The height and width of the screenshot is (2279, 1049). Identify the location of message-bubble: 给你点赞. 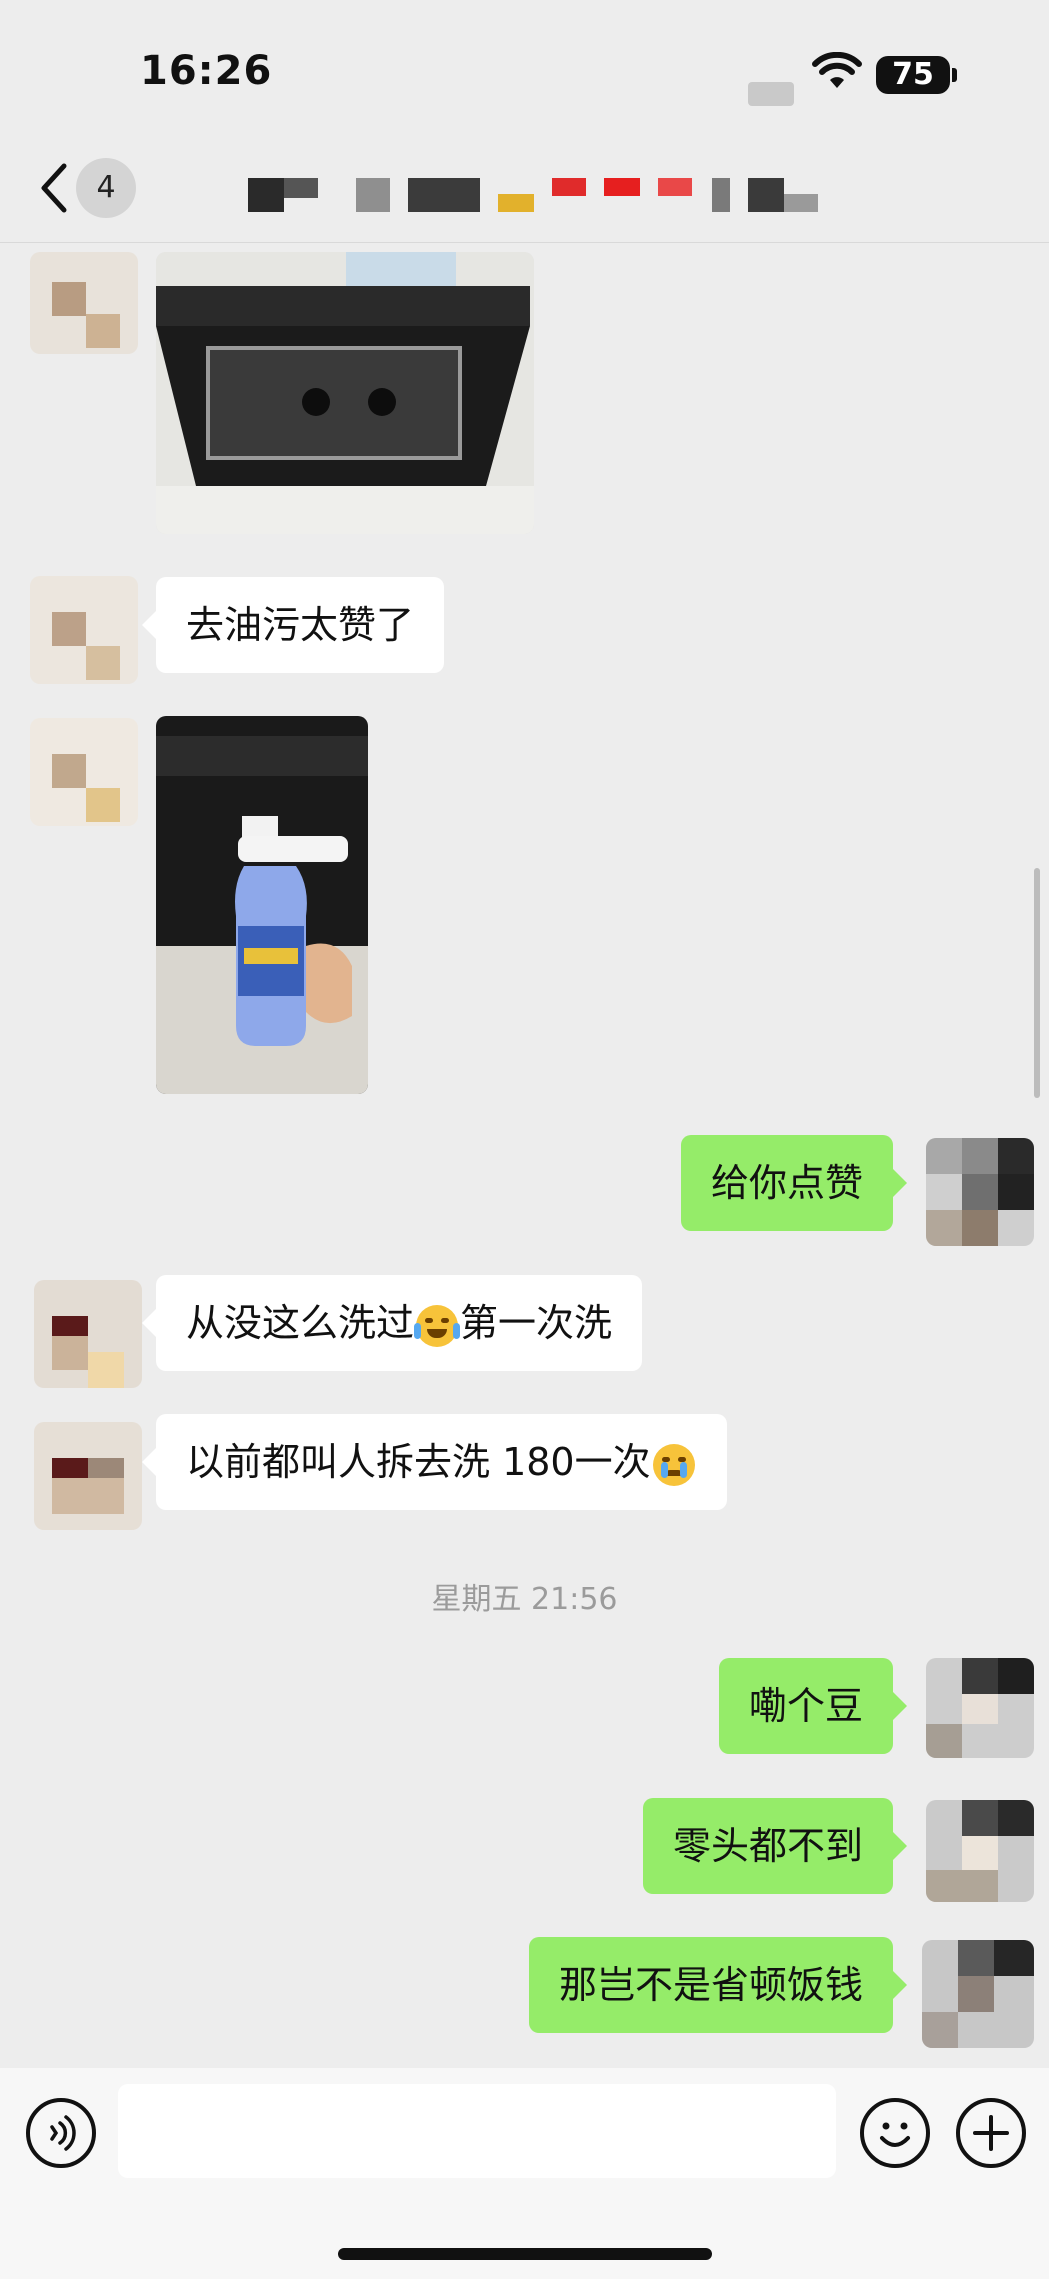
(794, 1183).